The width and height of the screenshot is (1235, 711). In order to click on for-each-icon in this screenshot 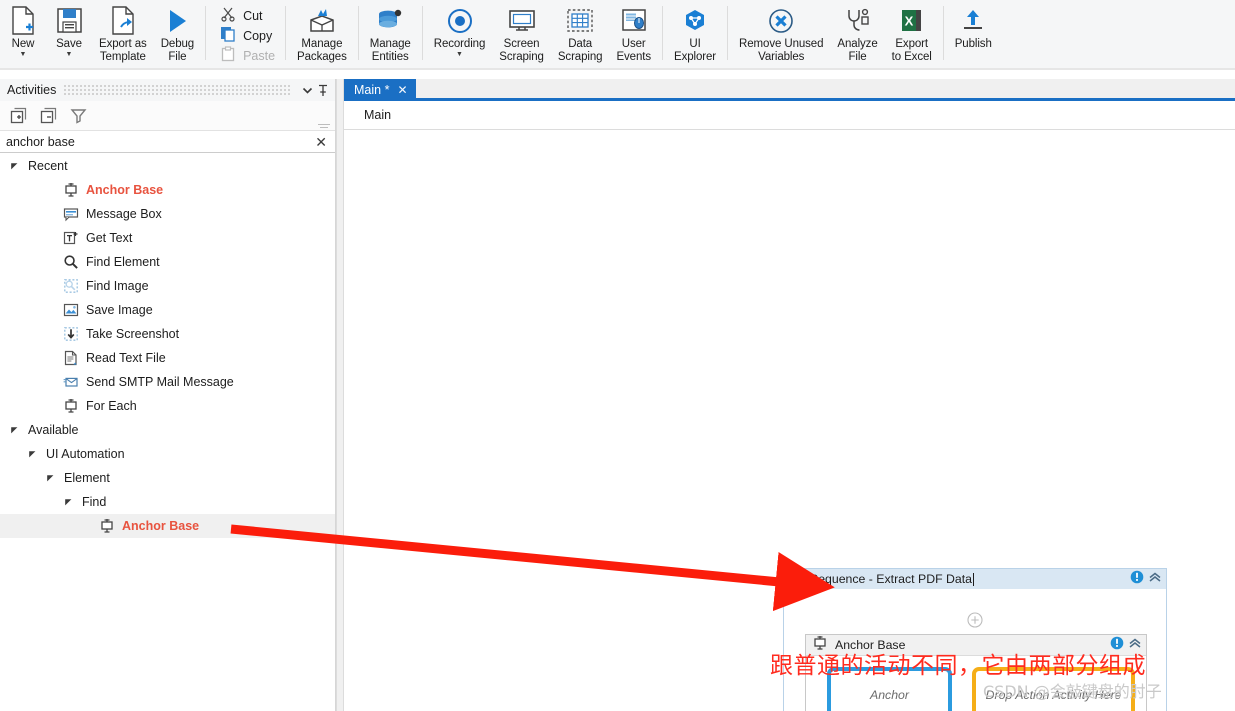, I will do `click(71, 406)`.